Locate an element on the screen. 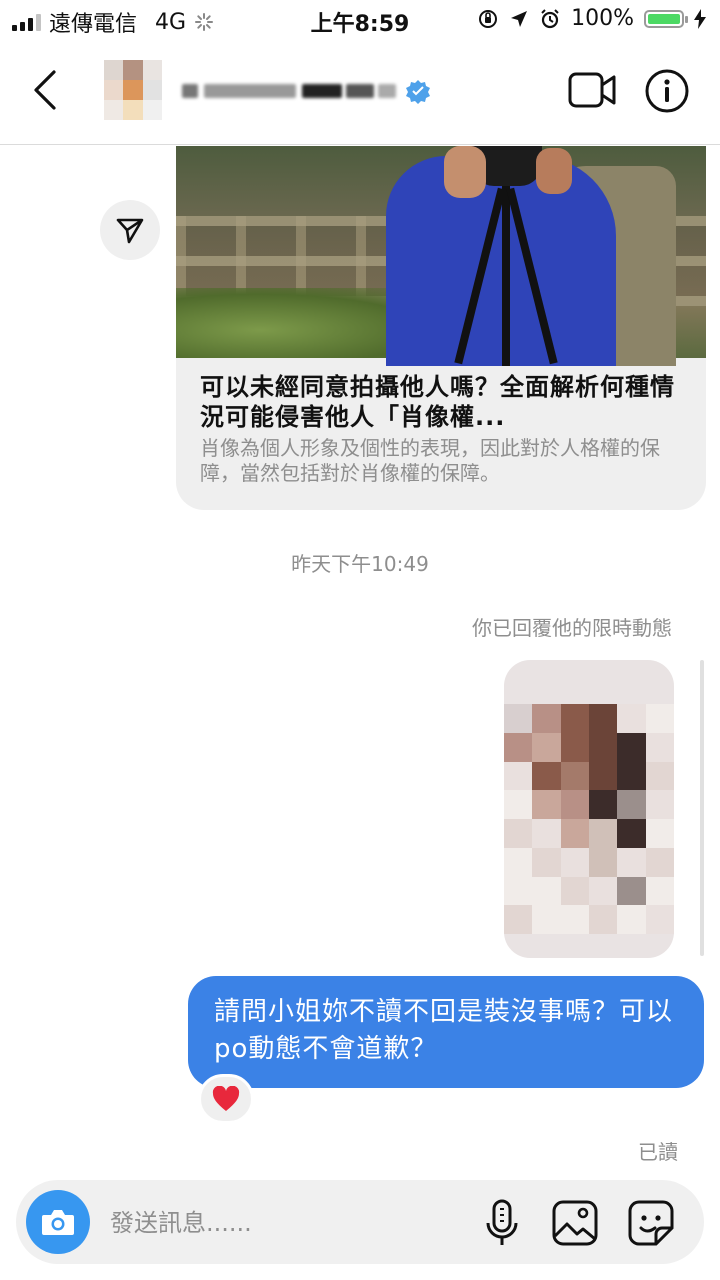 The width and height of the screenshot is (720, 1280). info-button is located at coordinates (667, 91).